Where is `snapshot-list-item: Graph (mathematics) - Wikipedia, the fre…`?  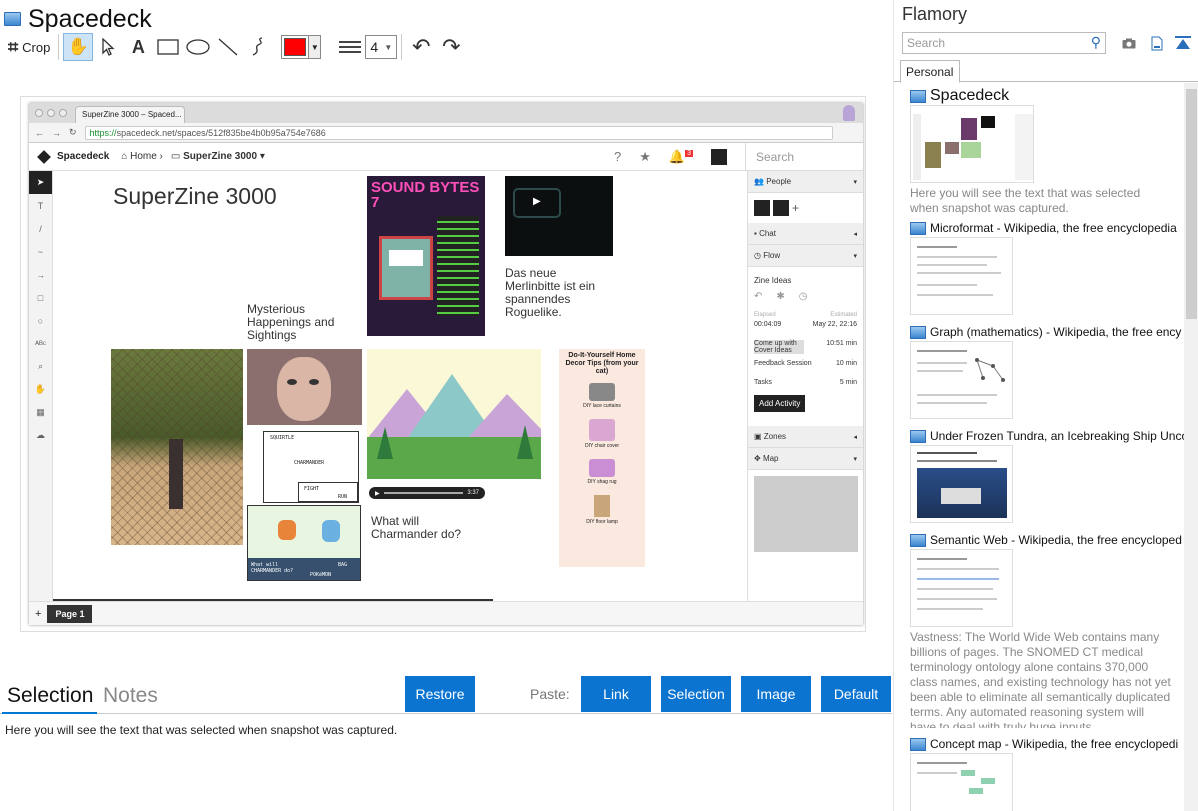 snapshot-list-item: Graph (mathematics) - Wikipedia, the fre… is located at coordinates (1047, 372).